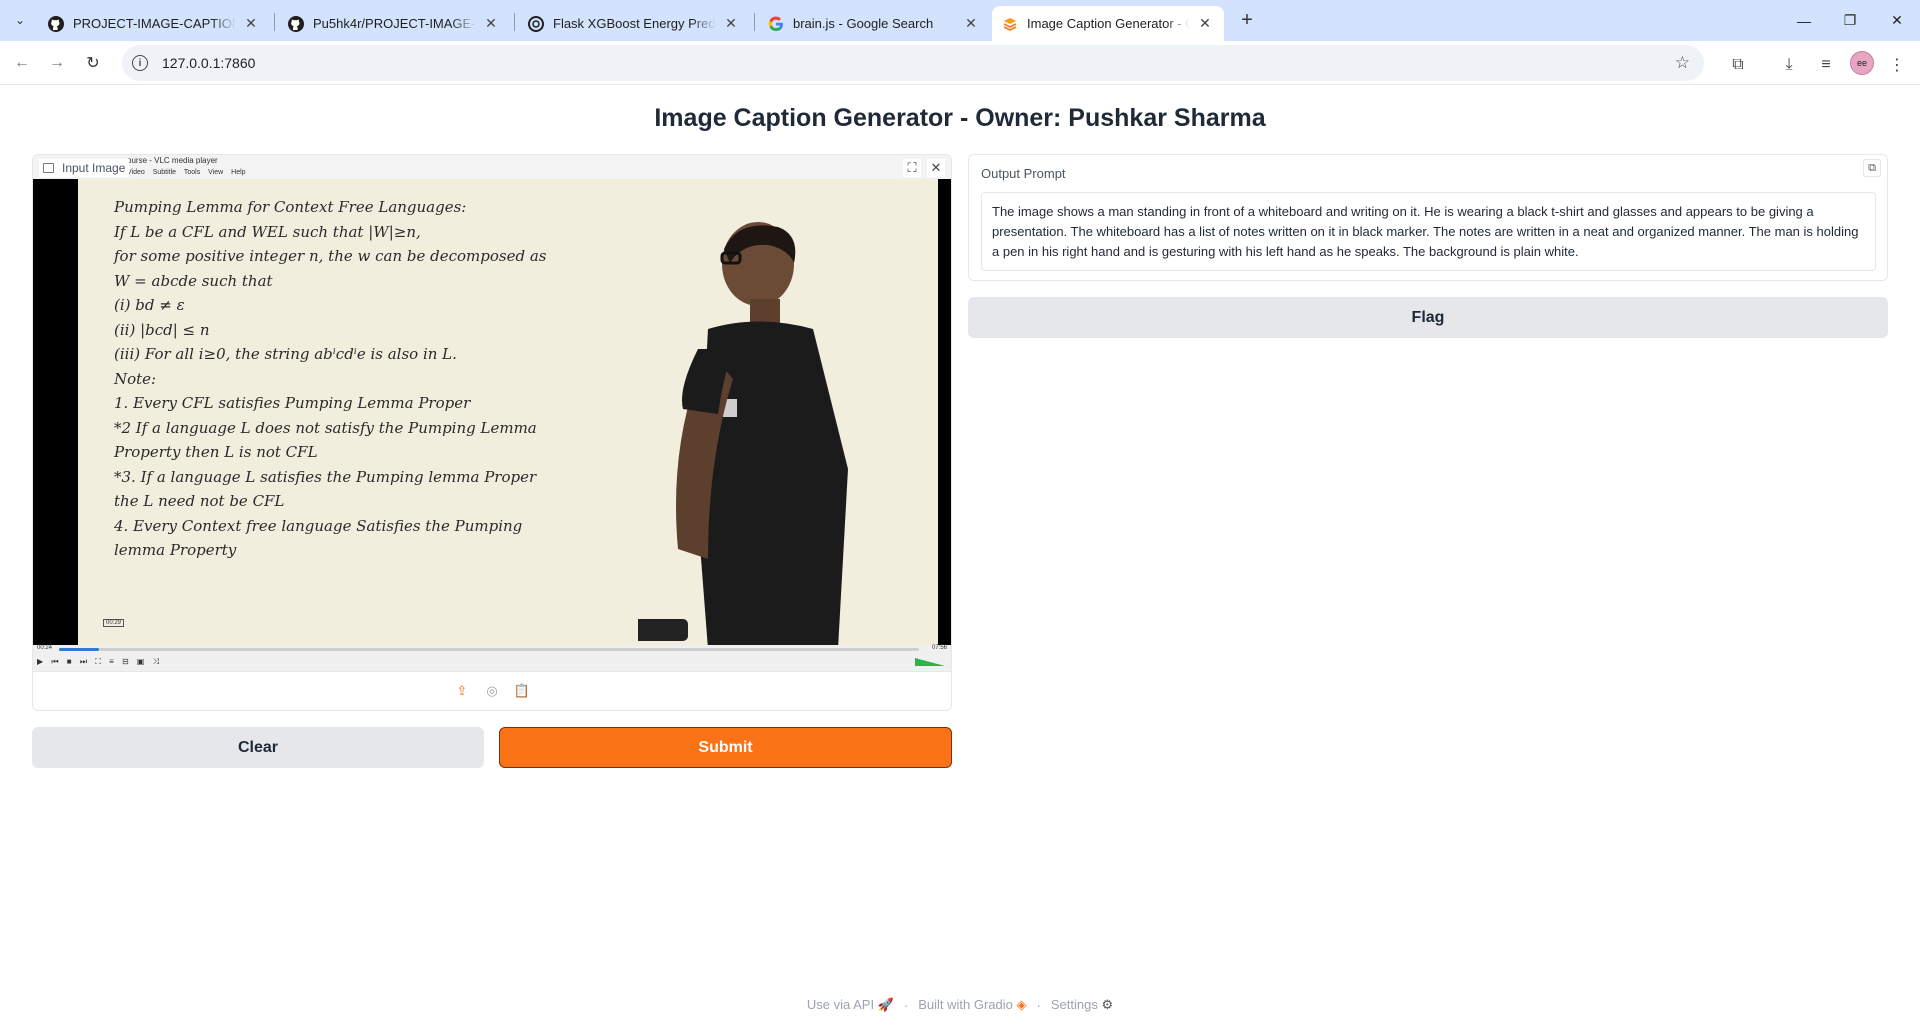  I want to click on window-close-icon: ✕, so click(1897, 20).